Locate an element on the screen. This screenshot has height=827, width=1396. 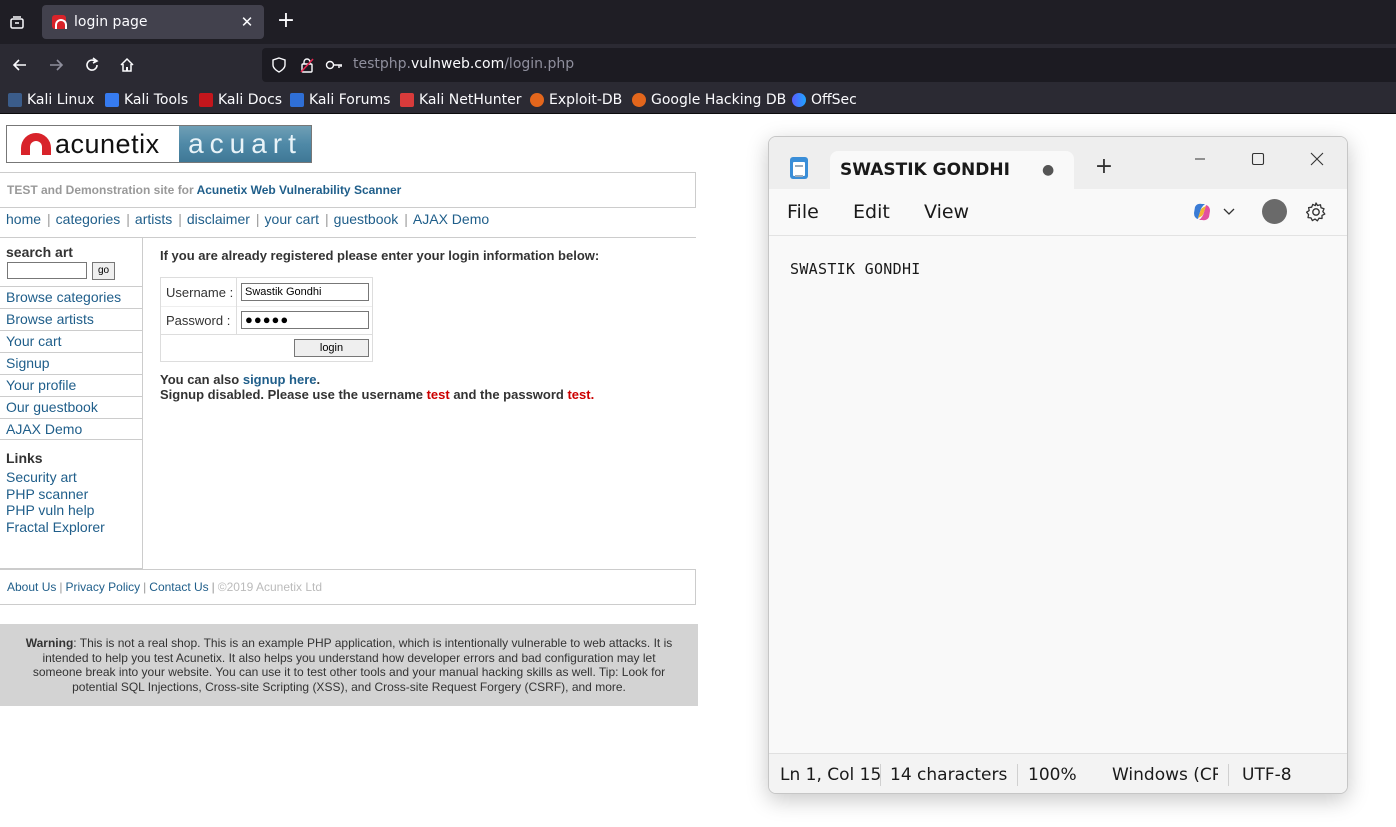
shield-icon is located at coordinates (279, 65).